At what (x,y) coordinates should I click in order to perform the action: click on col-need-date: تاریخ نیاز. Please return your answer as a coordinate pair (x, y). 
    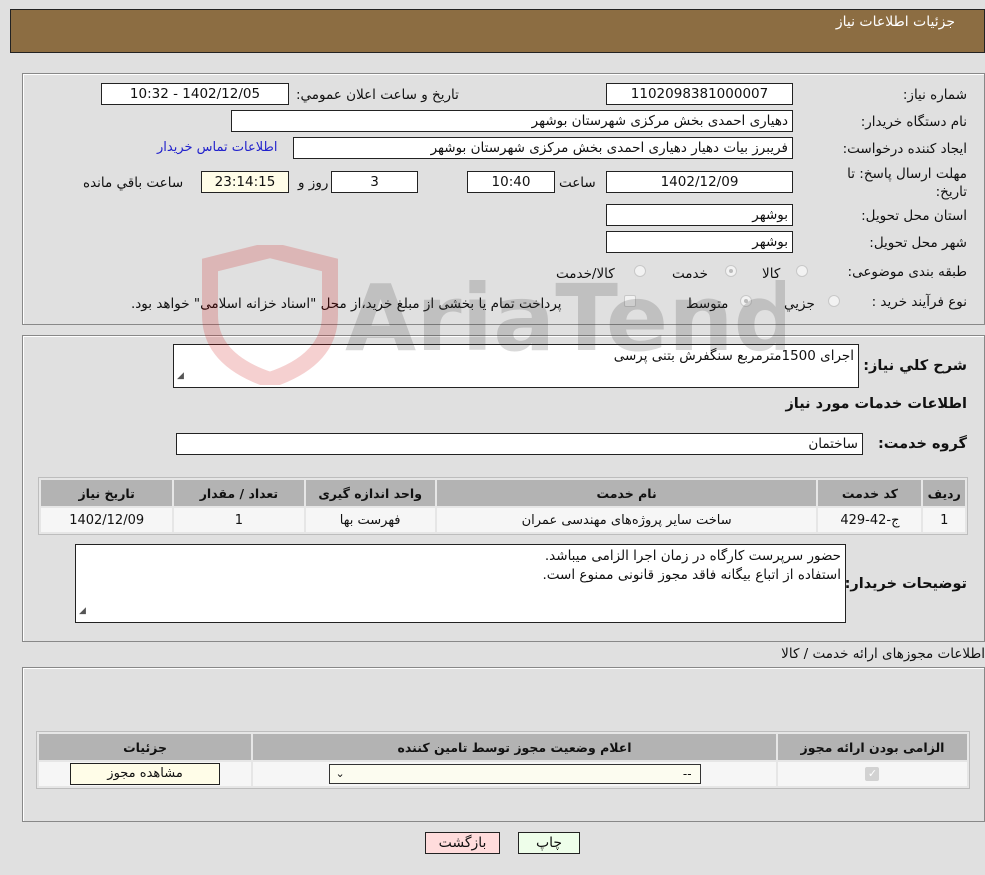
    Looking at the image, I should click on (107, 493).